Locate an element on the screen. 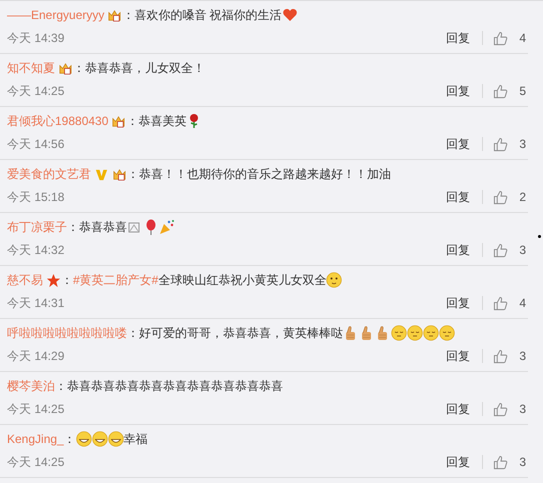 This screenshot has width=543, height=483. comment-text: 全球映山红恭祝小黄英儿女双全 is located at coordinates (242, 280).